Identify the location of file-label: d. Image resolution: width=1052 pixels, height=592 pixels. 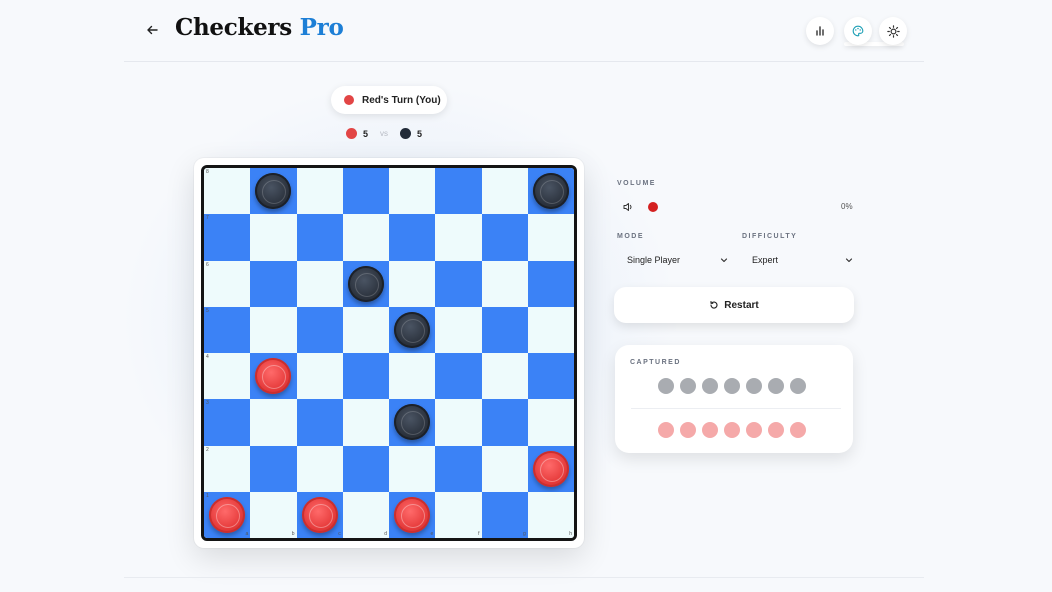
(385, 534).